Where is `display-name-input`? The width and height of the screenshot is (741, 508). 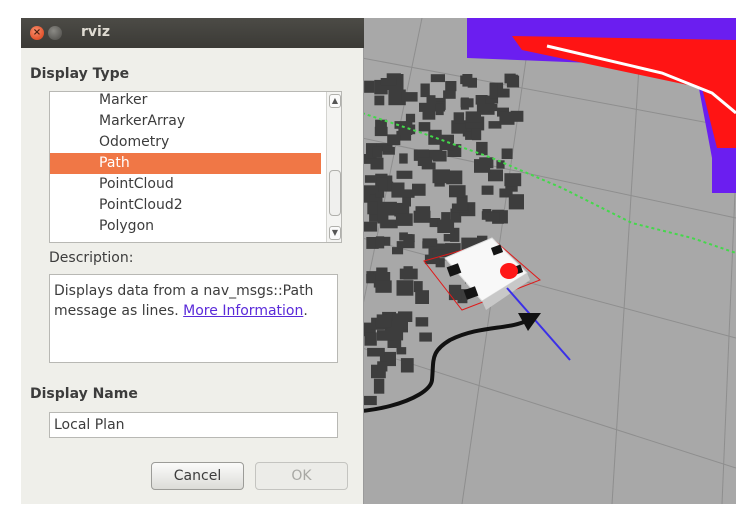 display-name-input is located at coordinates (193, 425).